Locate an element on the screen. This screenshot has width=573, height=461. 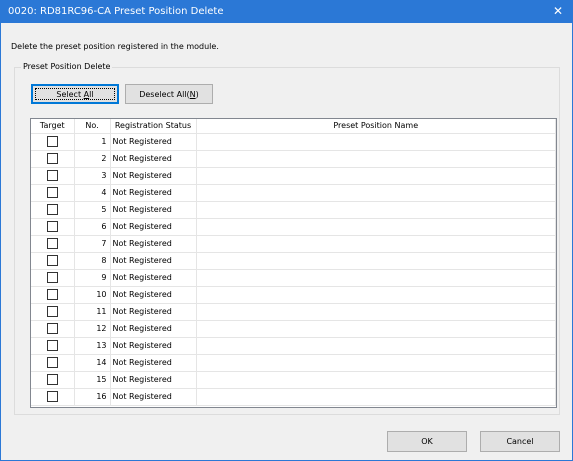
row-number: 8 is located at coordinates (92, 261).